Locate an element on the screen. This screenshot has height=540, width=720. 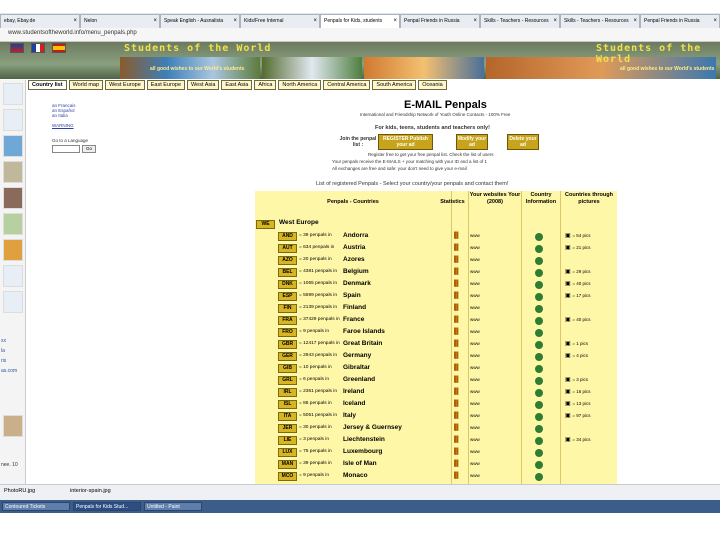
country-code-badge: JER is located at coordinates (287, 428).